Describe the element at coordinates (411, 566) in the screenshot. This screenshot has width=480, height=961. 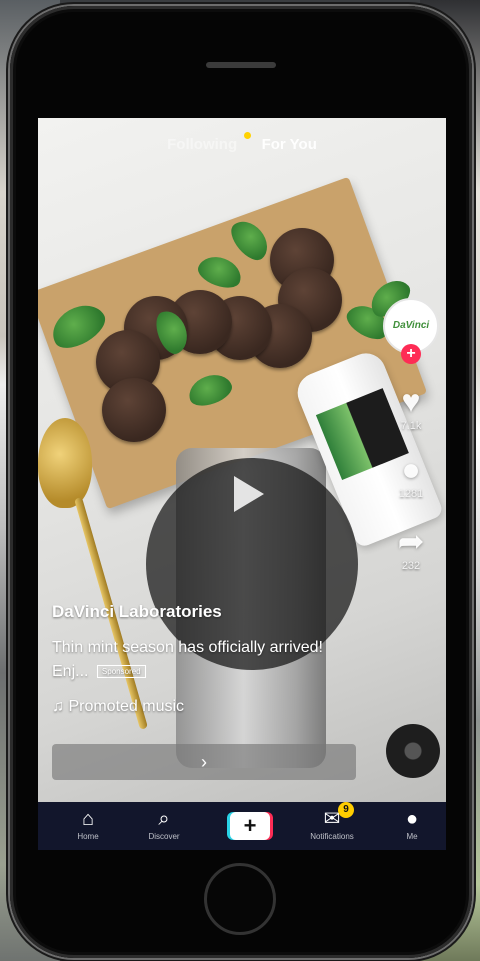
I see `share-count: 232` at that location.